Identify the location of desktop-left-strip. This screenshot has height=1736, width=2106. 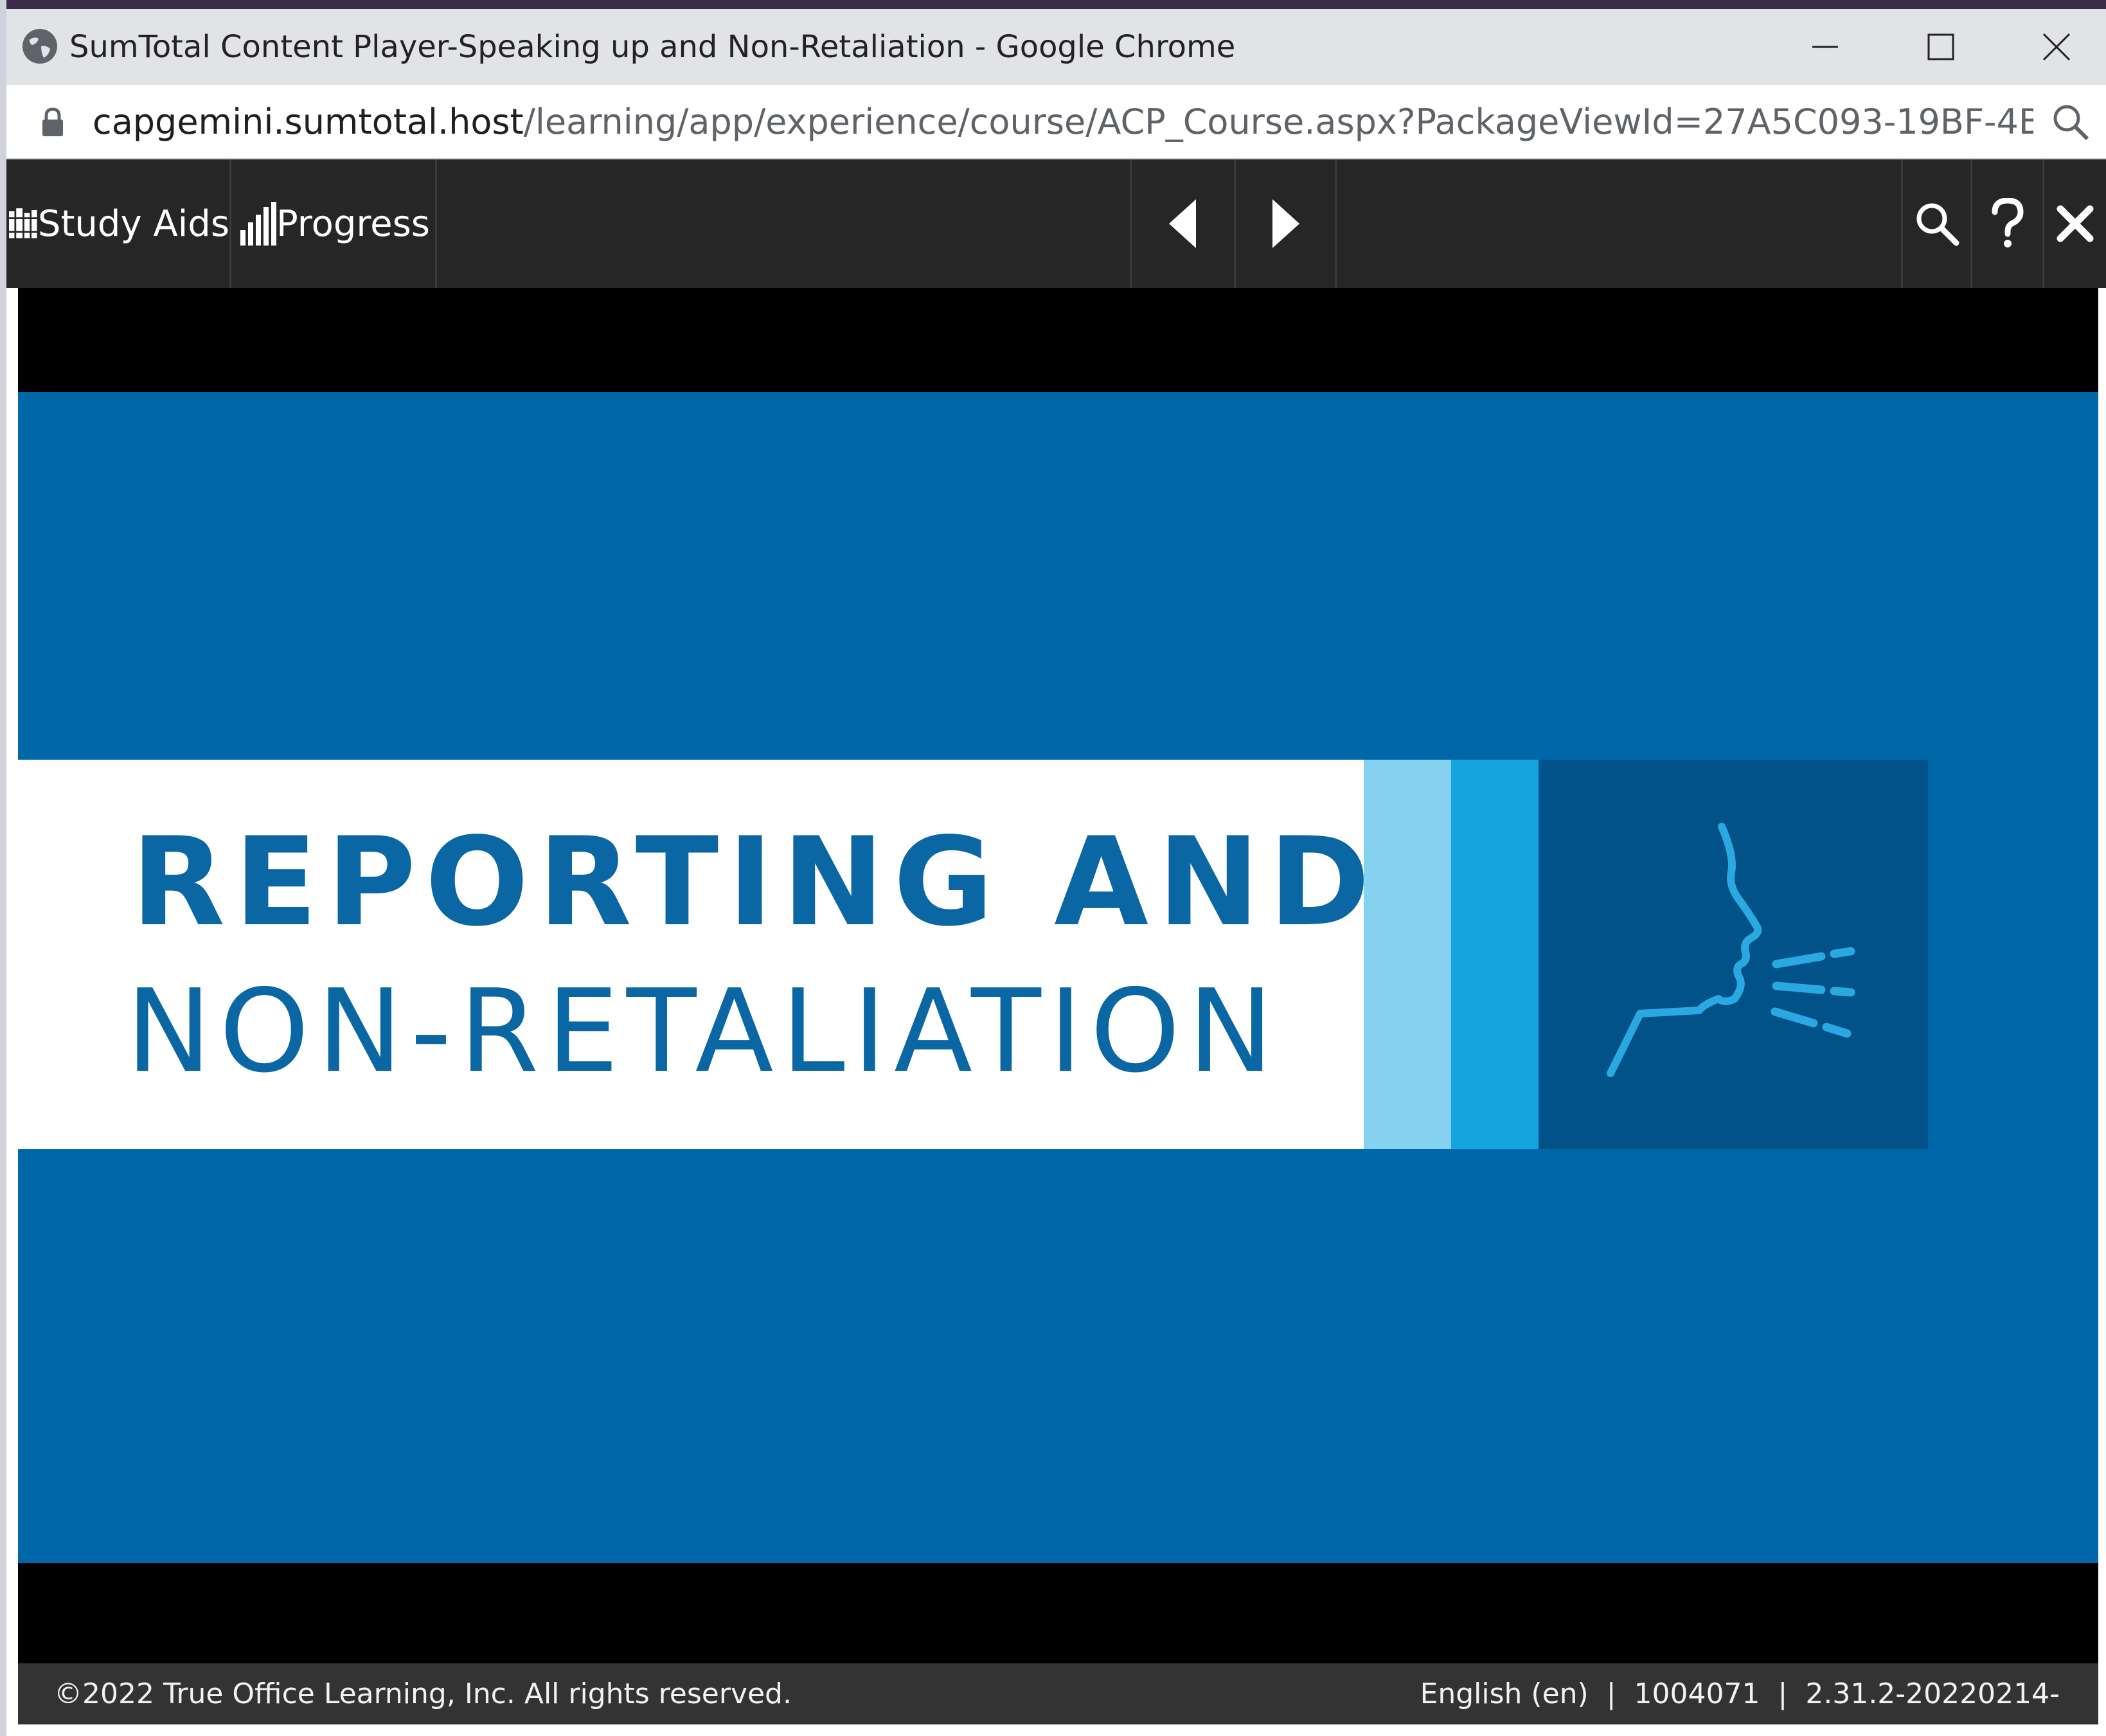
(3, 868).